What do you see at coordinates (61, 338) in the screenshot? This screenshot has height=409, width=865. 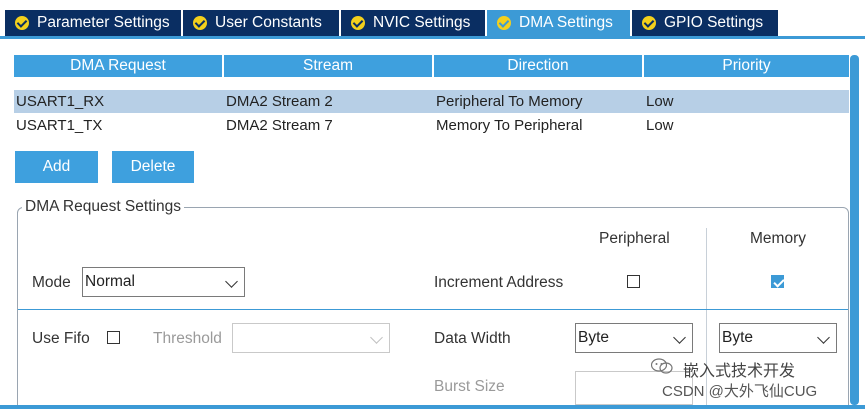 I see `use-fifo-label: Use Fifo` at bounding box center [61, 338].